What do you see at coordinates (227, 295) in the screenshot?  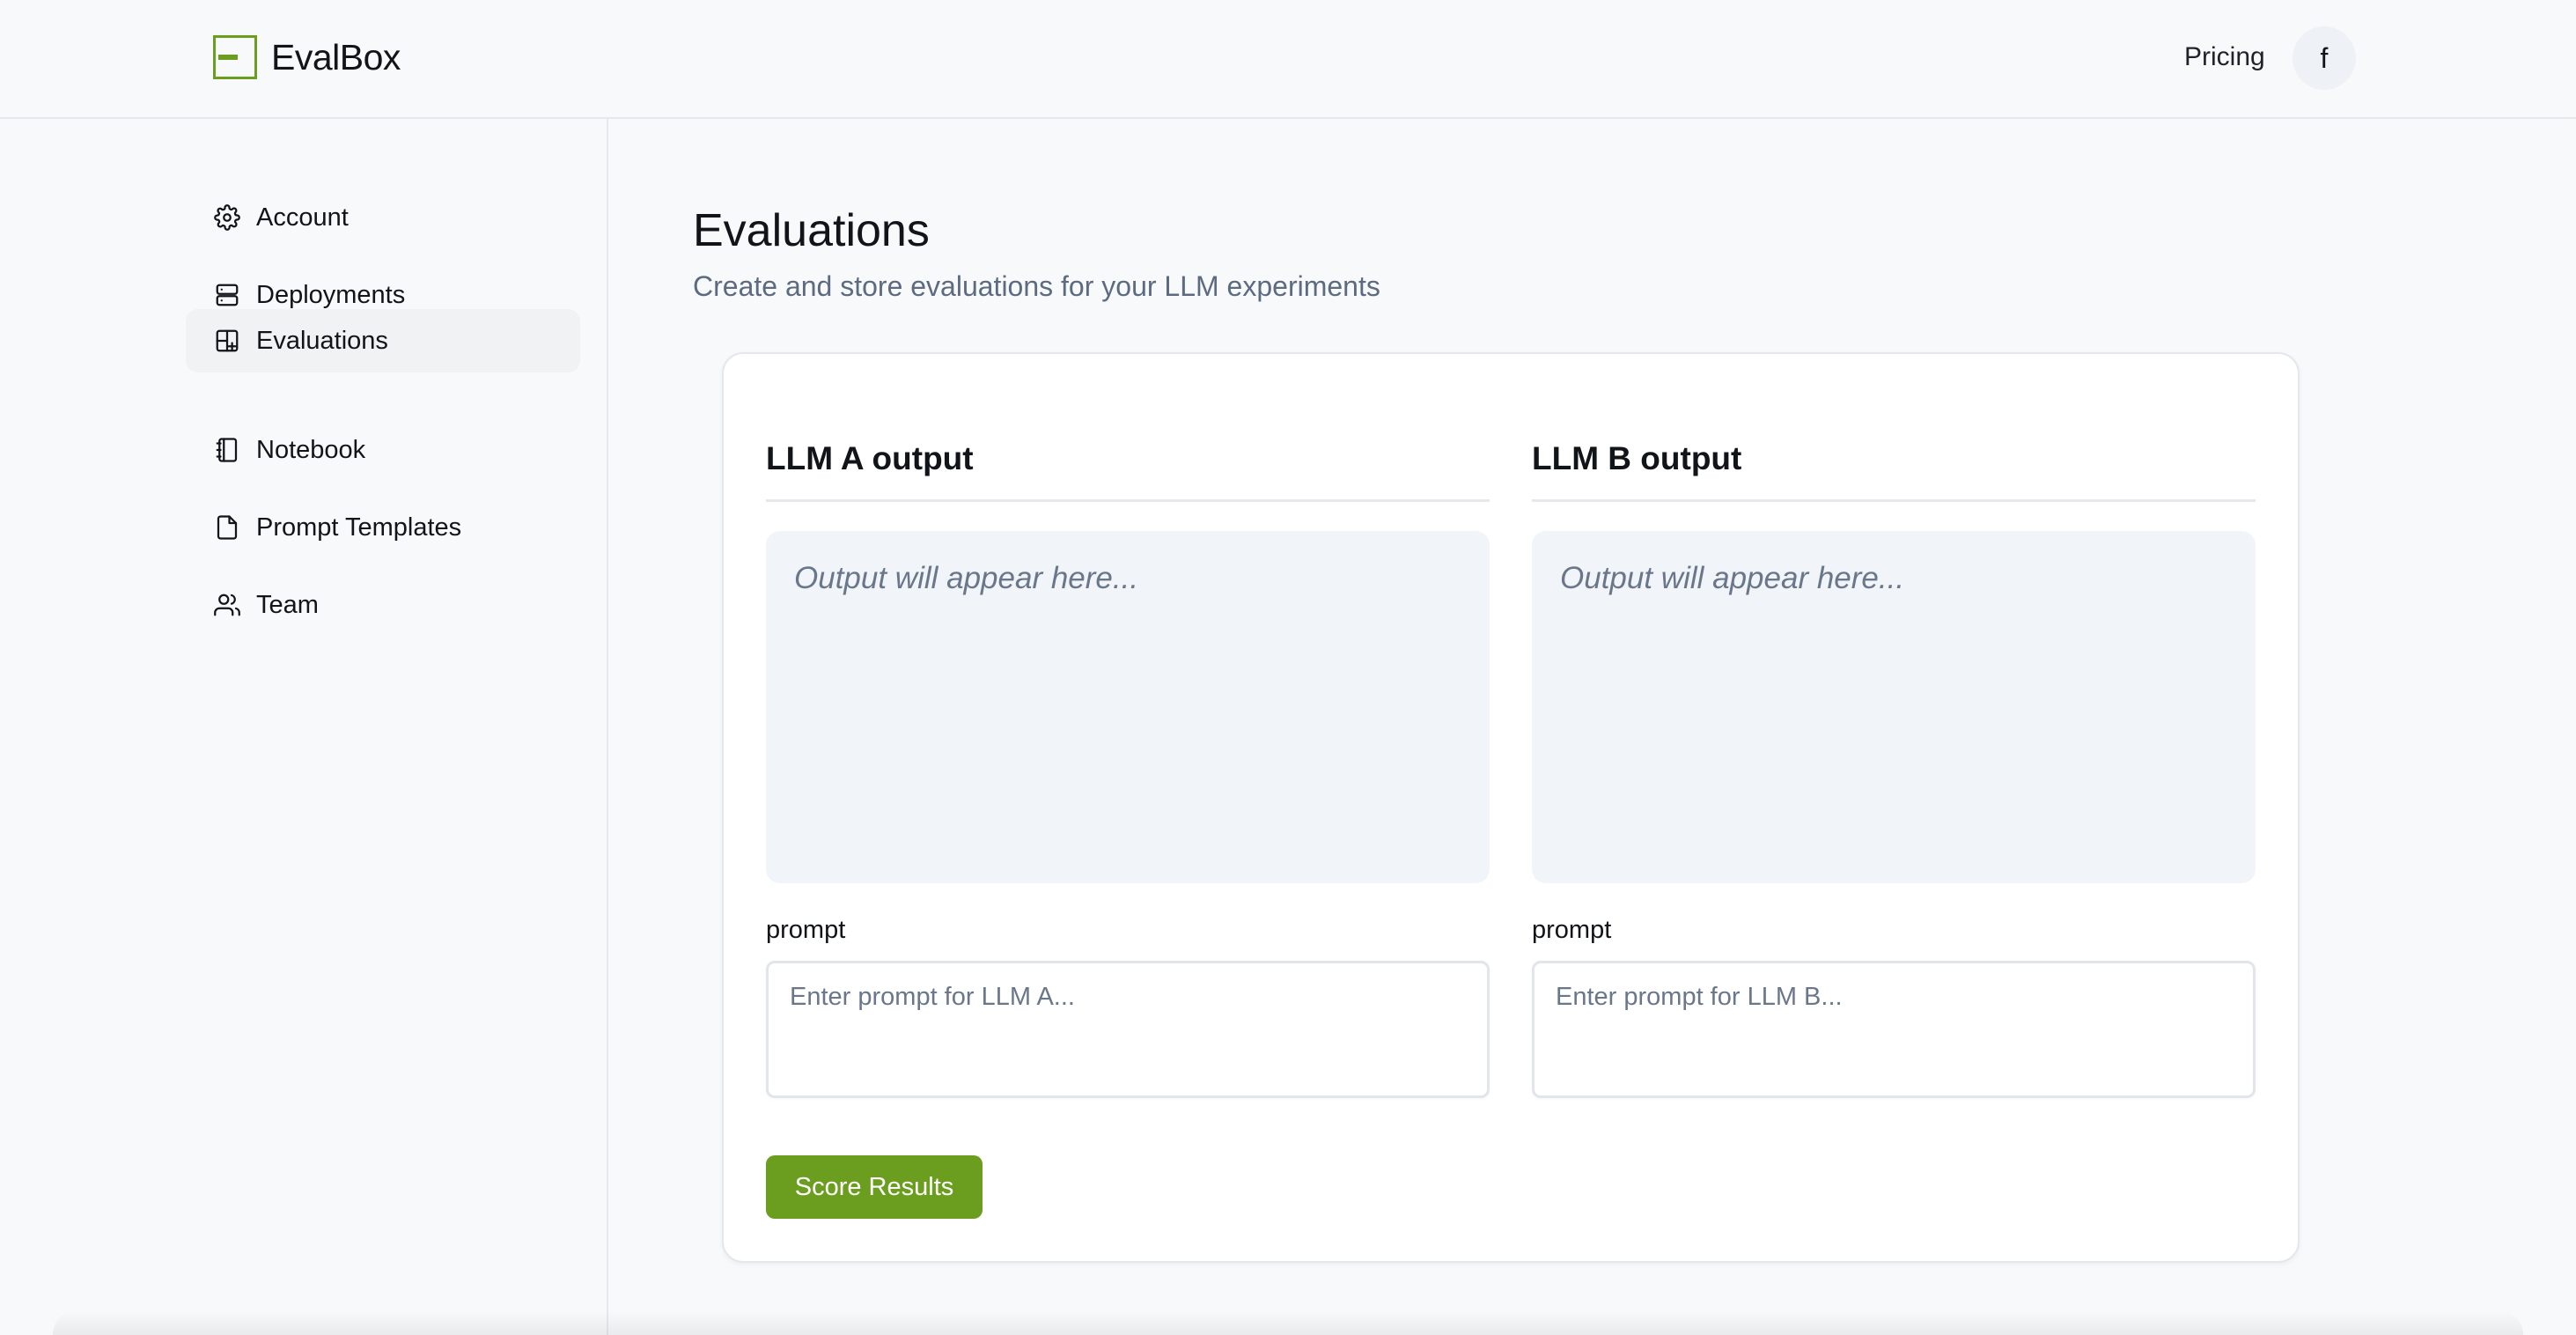 I see `server-icon` at bounding box center [227, 295].